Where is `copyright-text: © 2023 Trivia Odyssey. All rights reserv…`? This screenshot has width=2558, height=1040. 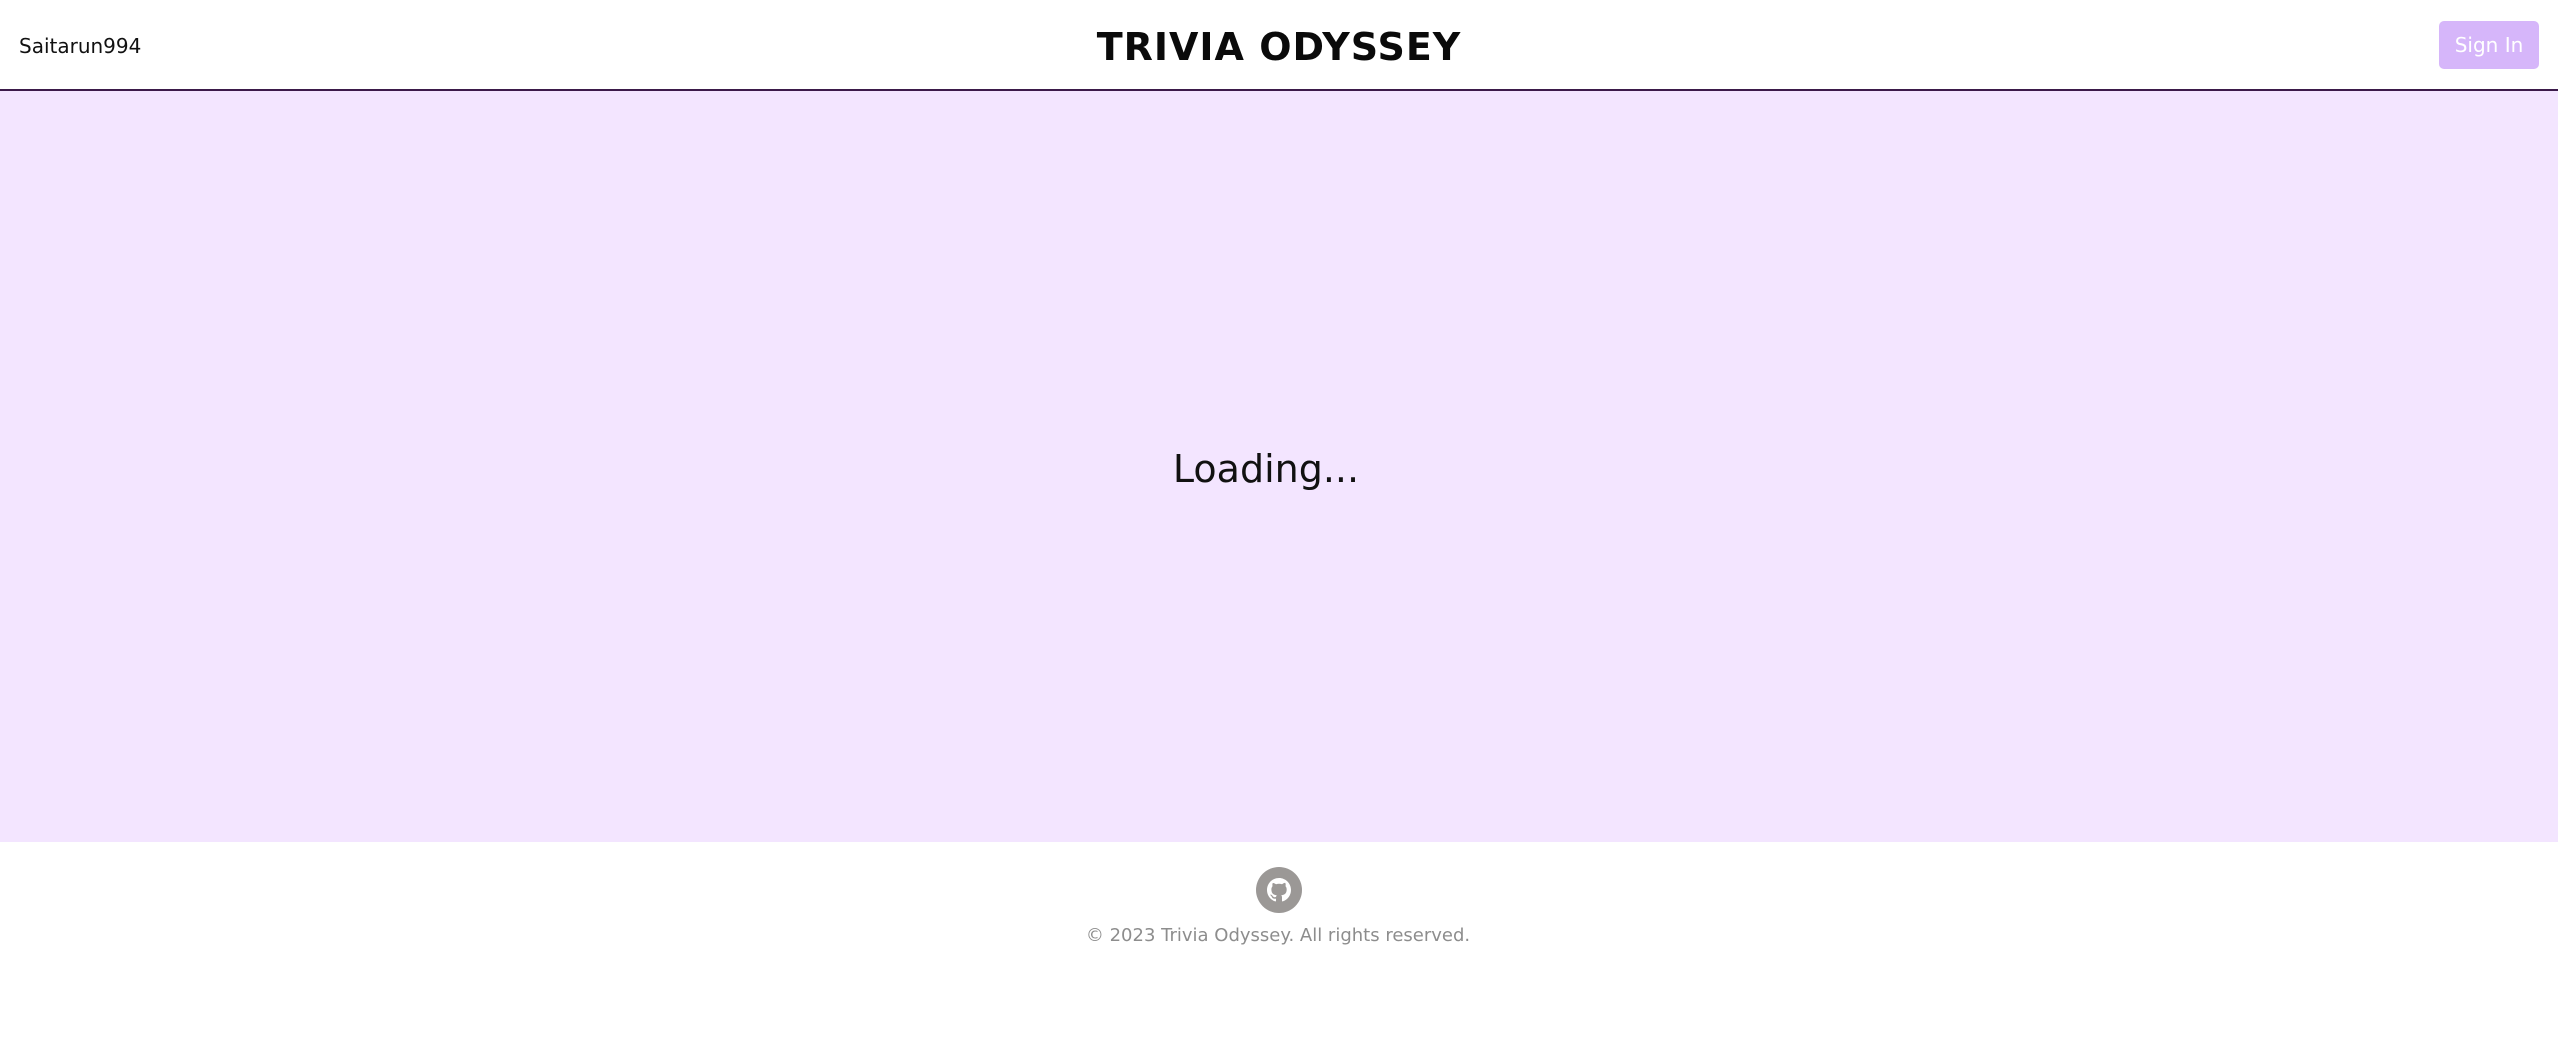
copyright-text: © 2023 Trivia Odyssey. All rights reserv… is located at coordinates (1278, 935).